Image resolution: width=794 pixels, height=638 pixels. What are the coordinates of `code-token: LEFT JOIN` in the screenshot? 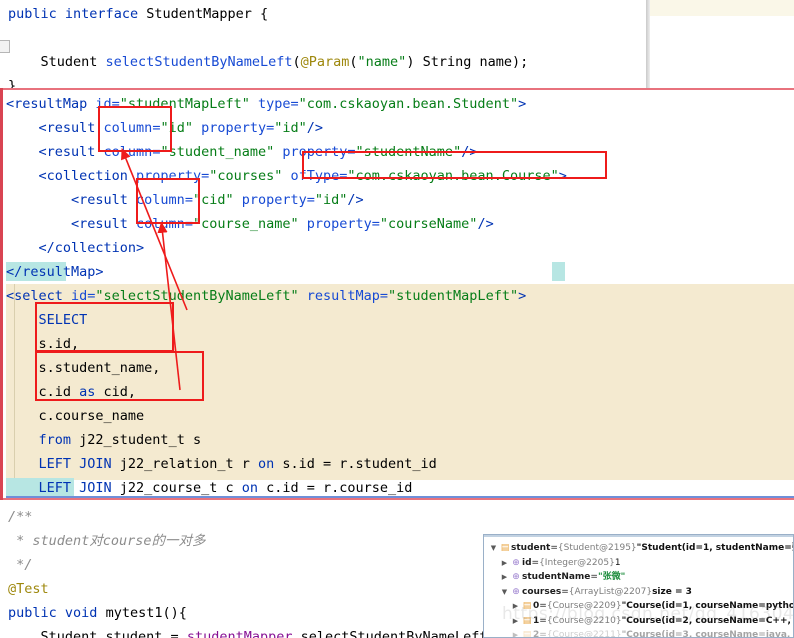 It's located at (75, 464).